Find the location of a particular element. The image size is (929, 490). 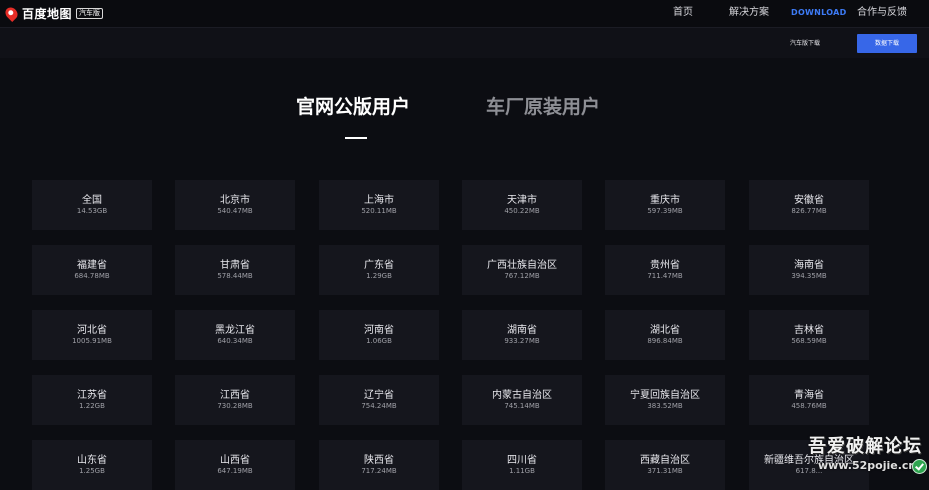

region-name: 安徽省 is located at coordinates (809, 200).